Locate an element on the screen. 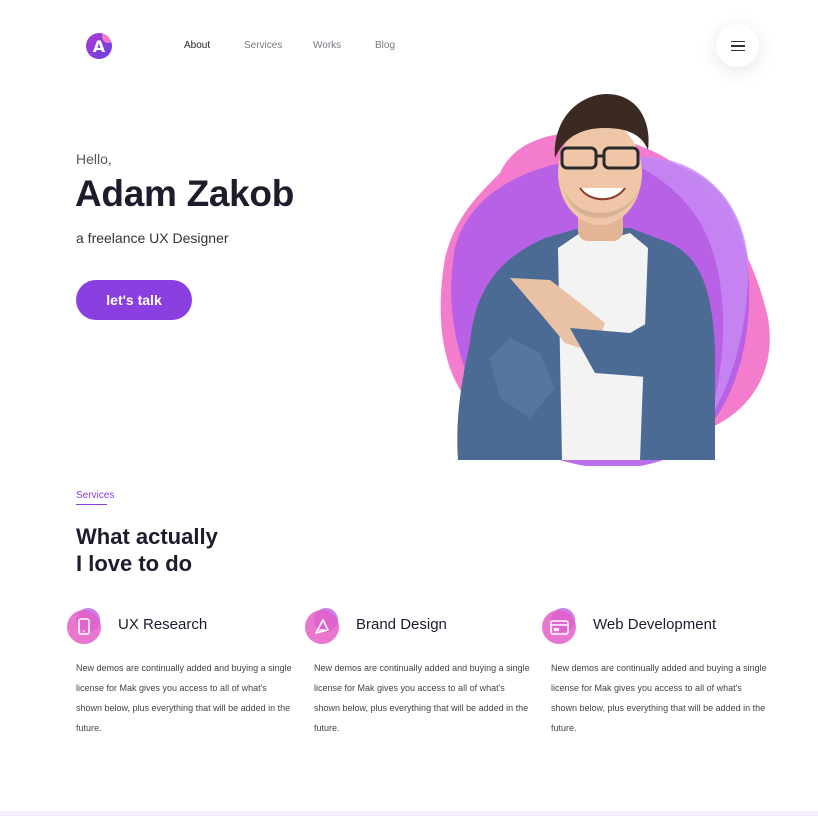  service-card-title: Web Development is located at coordinates (655, 624).